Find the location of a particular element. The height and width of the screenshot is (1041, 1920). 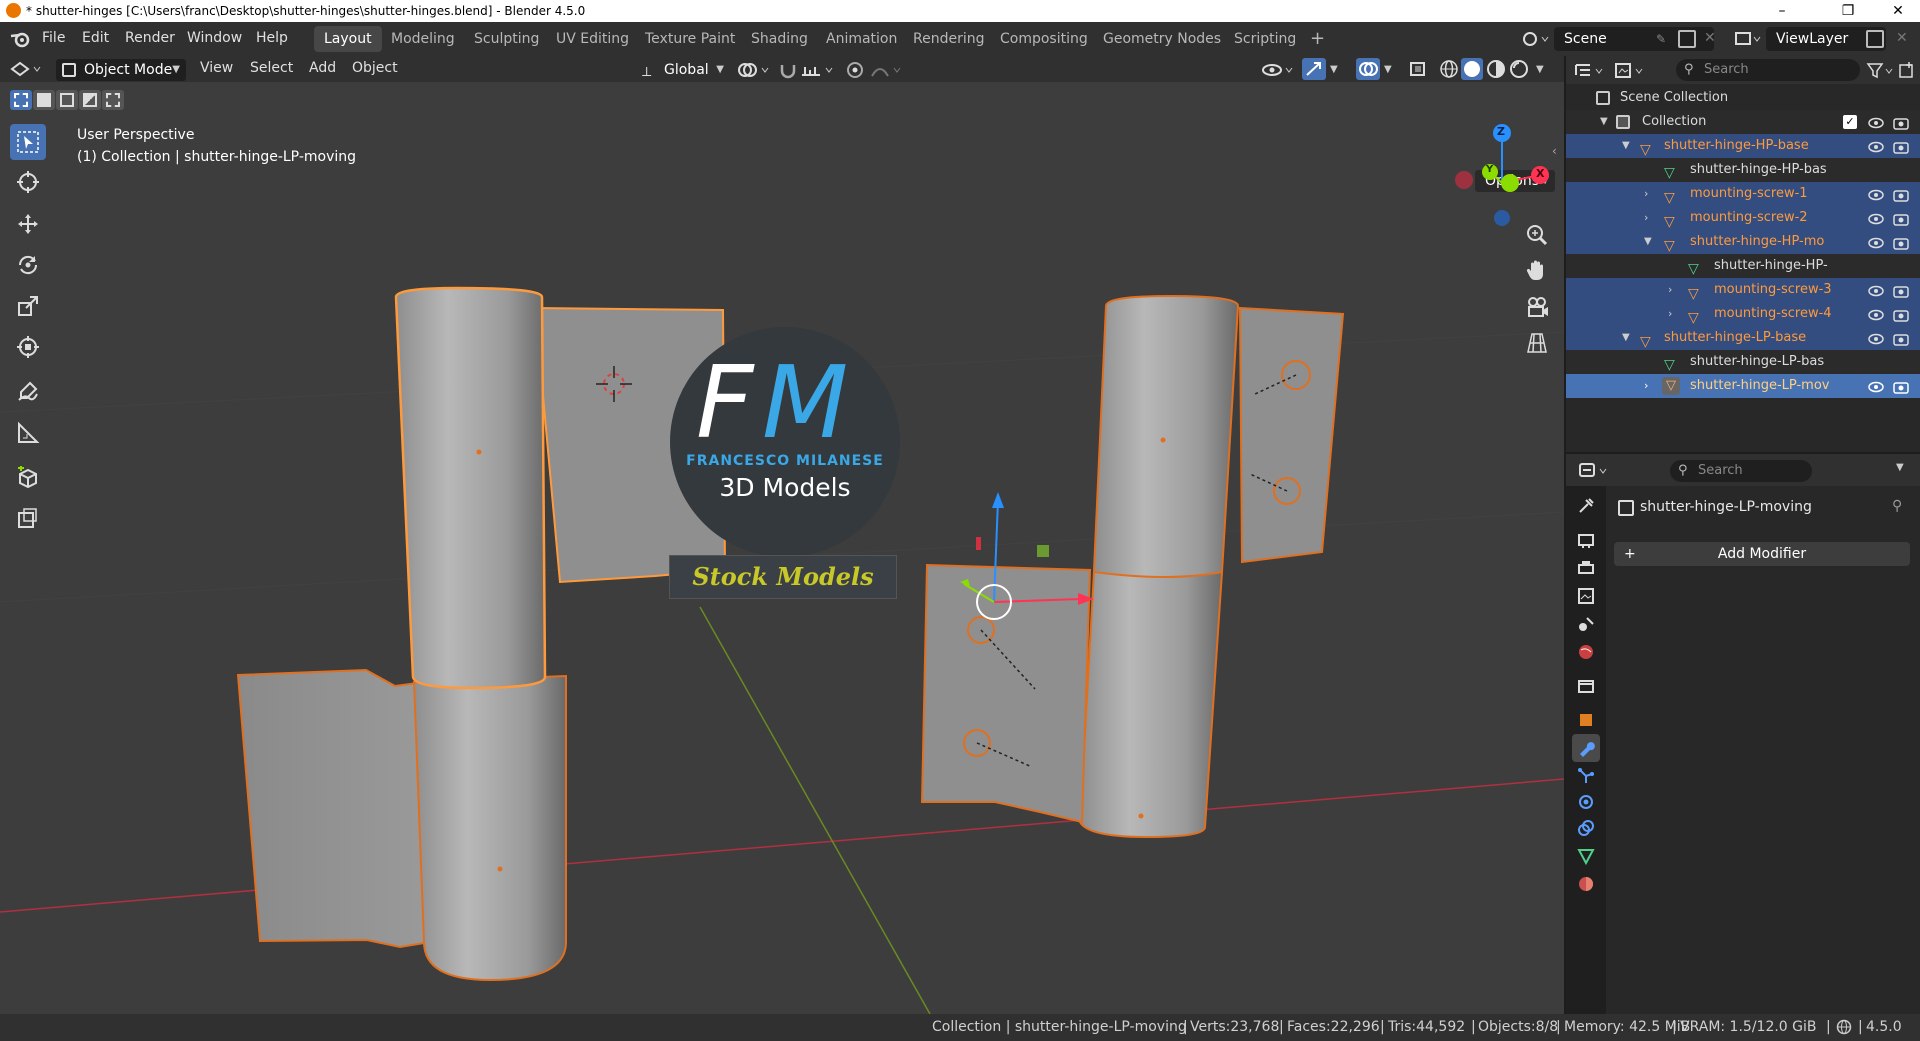

tab-world is located at coordinates (1586, 652).